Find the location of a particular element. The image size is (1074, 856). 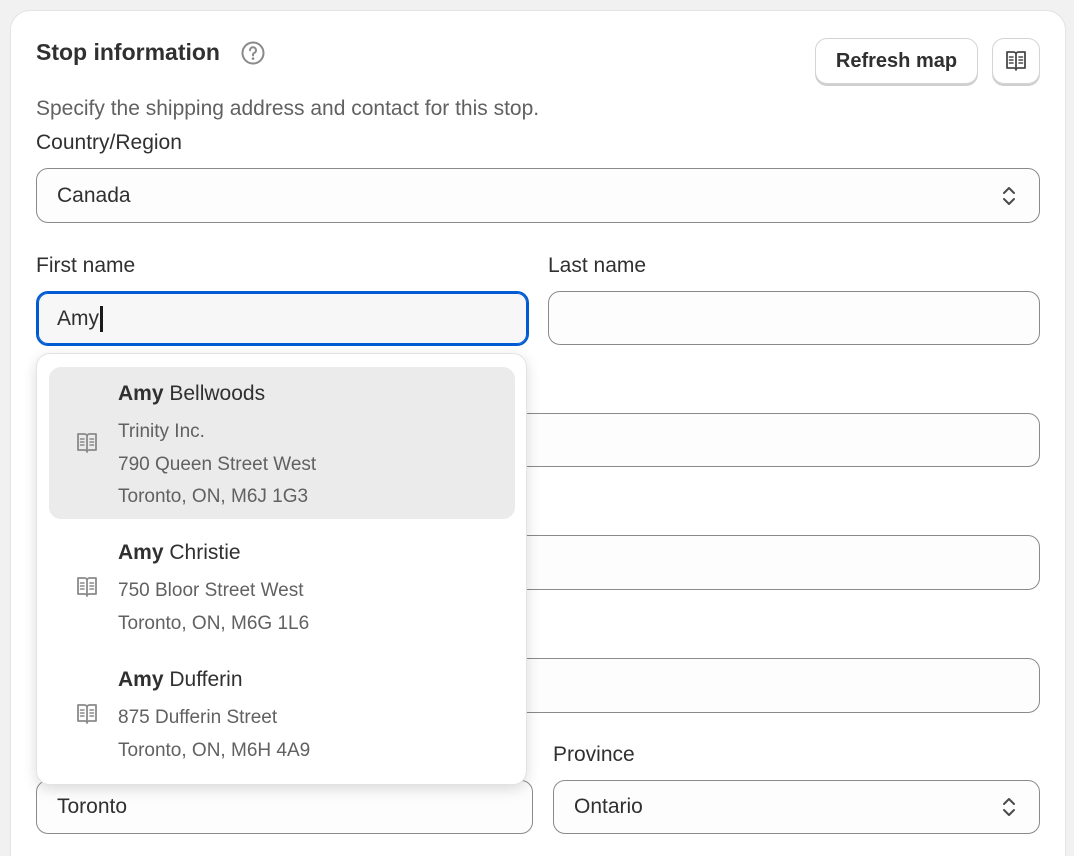

country-select: Canada is located at coordinates (538, 195).